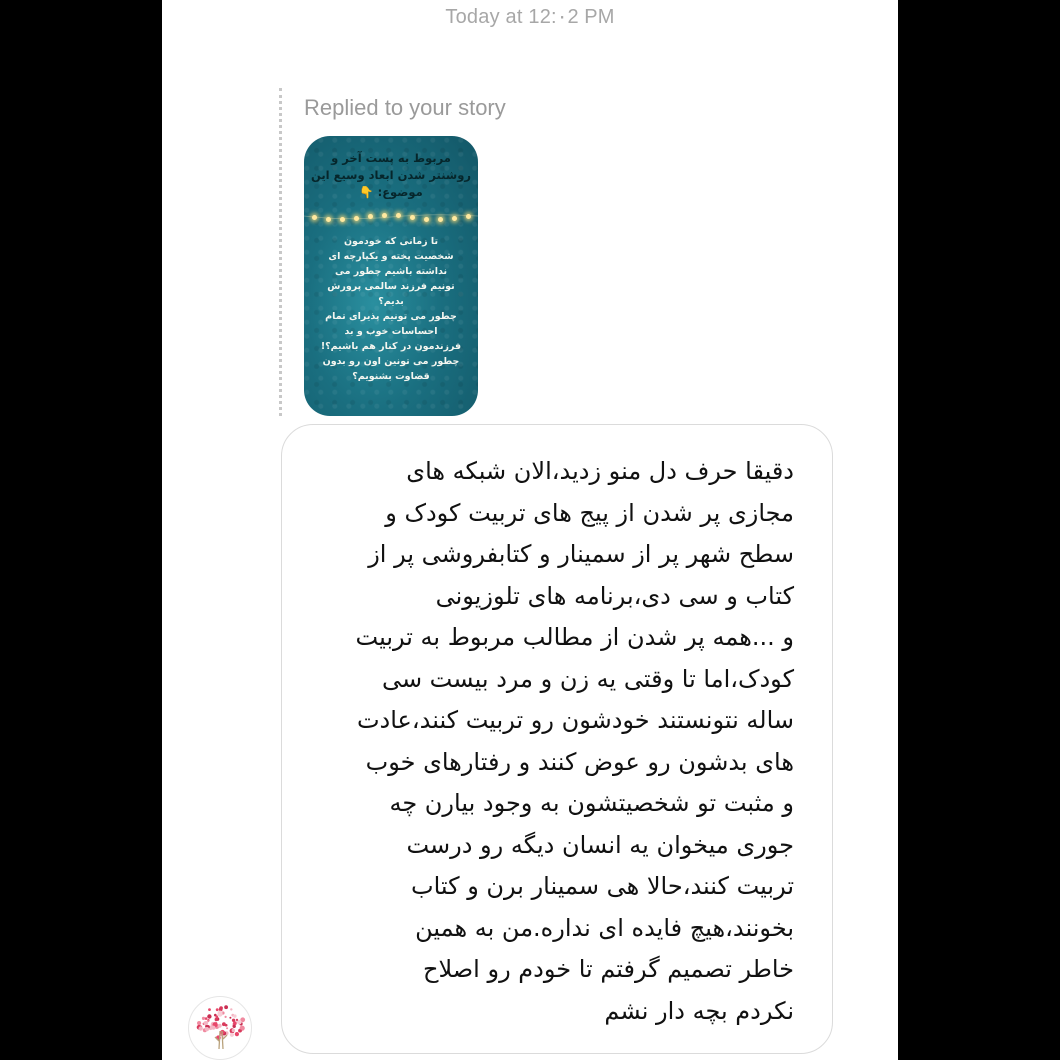 This screenshot has height=1060, width=1060. I want to click on message-timestamp: Today at 12:۰2 PM, so click(530, 17).